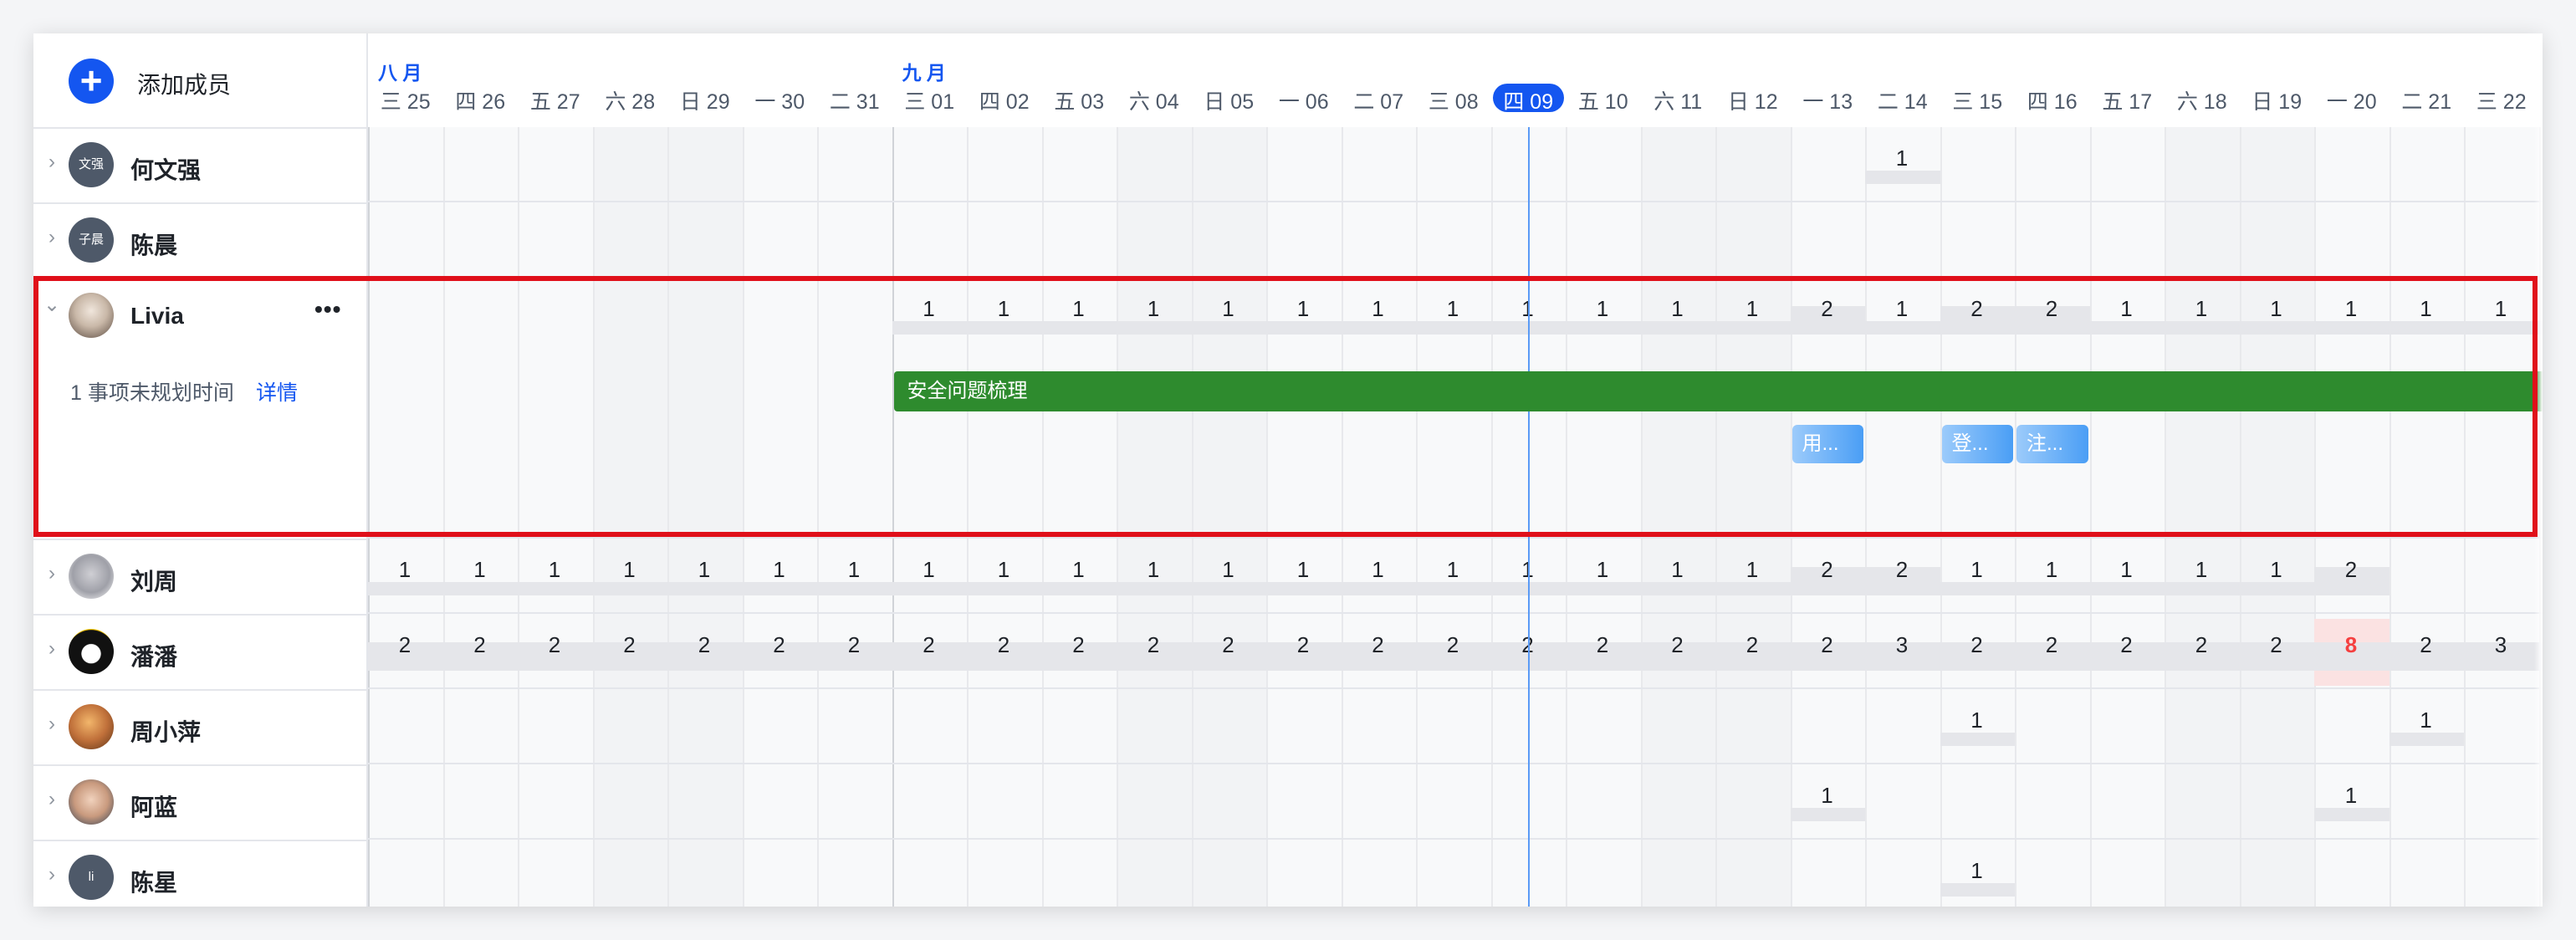 Image resolution: width=2576 pixels, height=940 pixels. Describe the element at coordinates (199, 727) in the screenshot. I see `member-row: › 周小萍` at that location.